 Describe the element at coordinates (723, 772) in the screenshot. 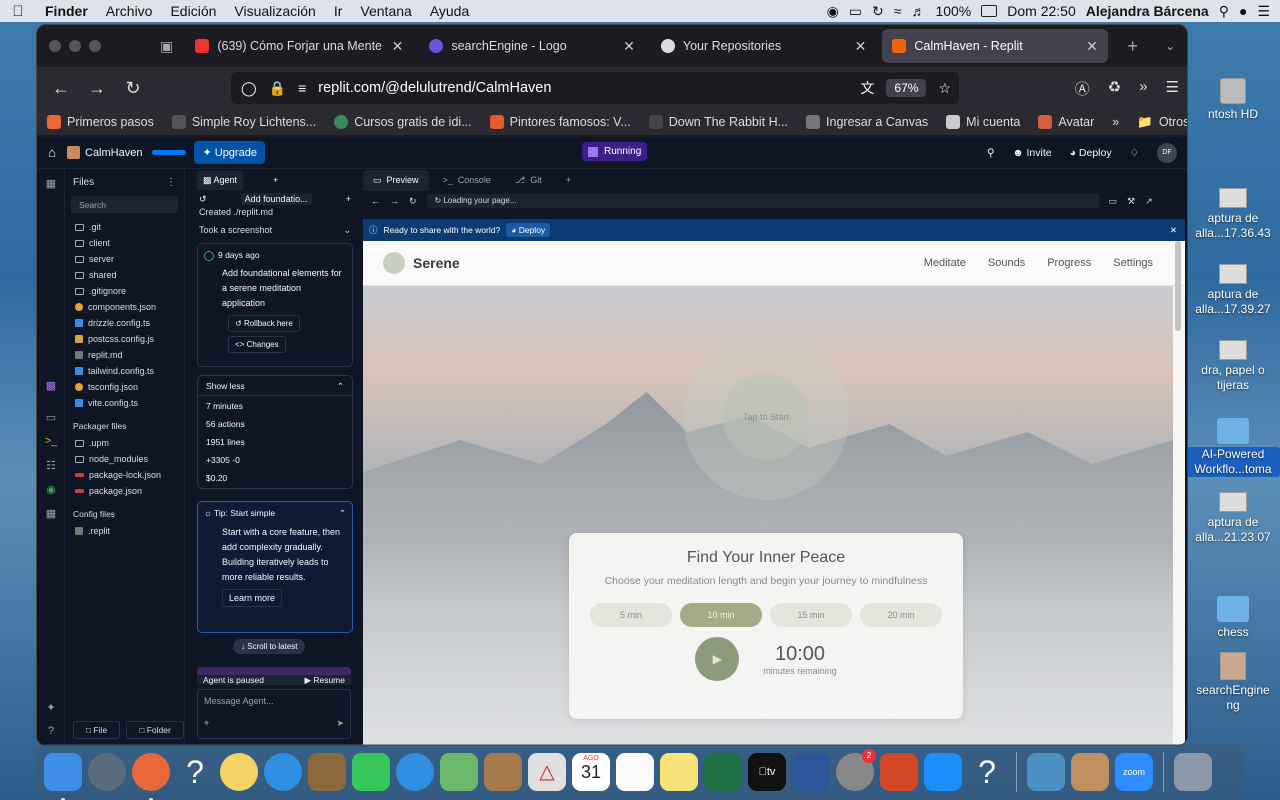

I see `excel-icon` at that location.